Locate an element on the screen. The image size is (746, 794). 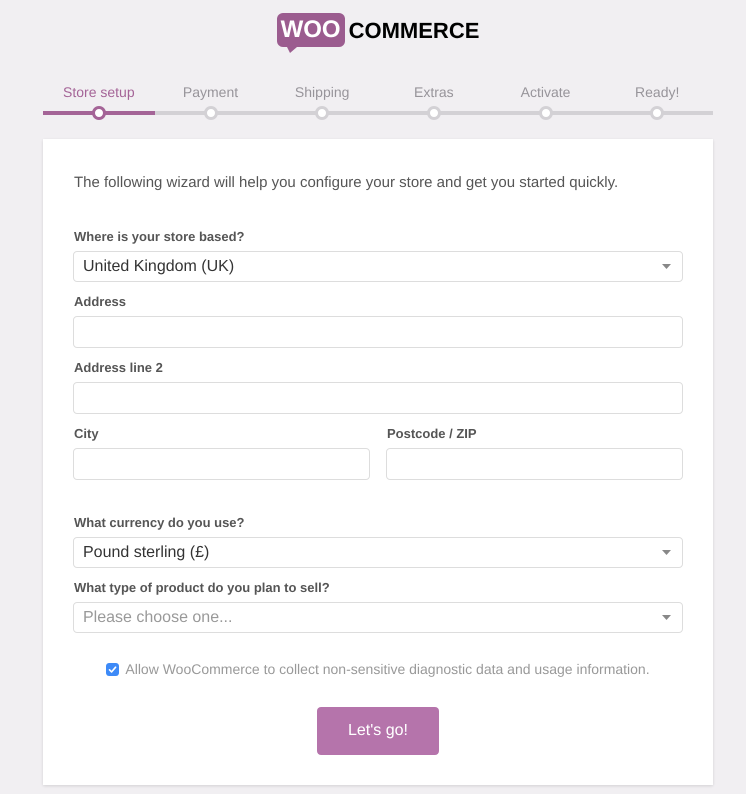
dropdown-select: United Kingdom (UK) is located at coordinates (378, 266).